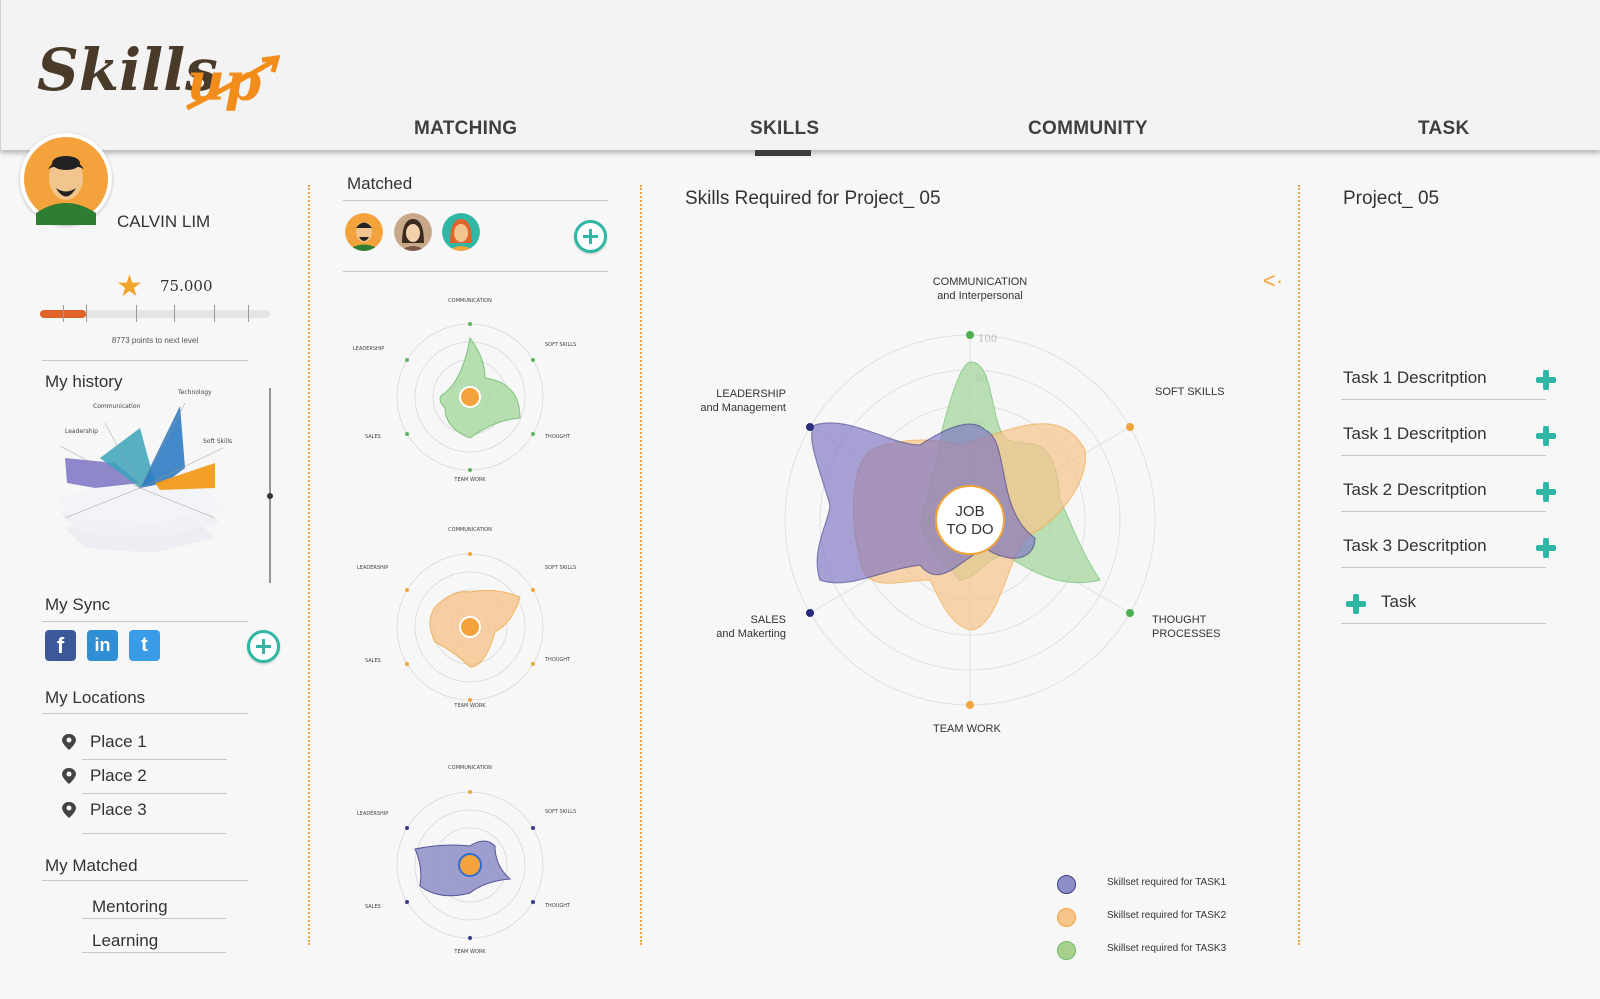 The width and height of the screenshot is (1600, 999). I want to click on axis-dot-leadership, so click(810, 427).